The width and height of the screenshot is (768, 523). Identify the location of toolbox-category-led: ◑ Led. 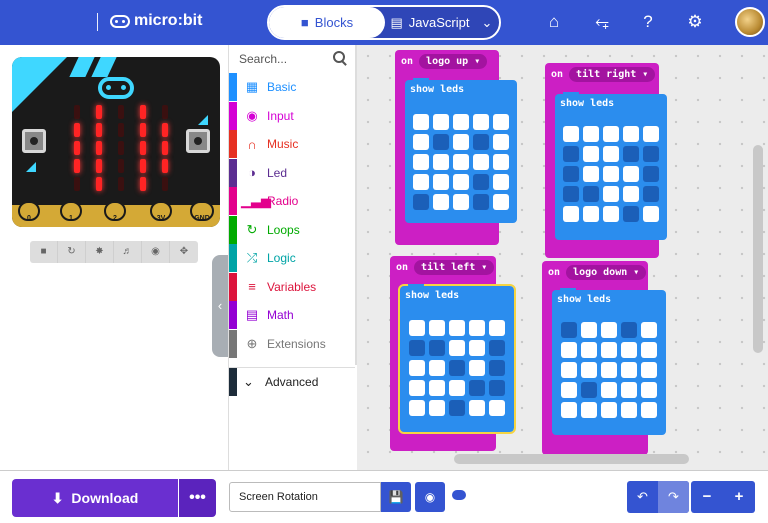
(292, 172).